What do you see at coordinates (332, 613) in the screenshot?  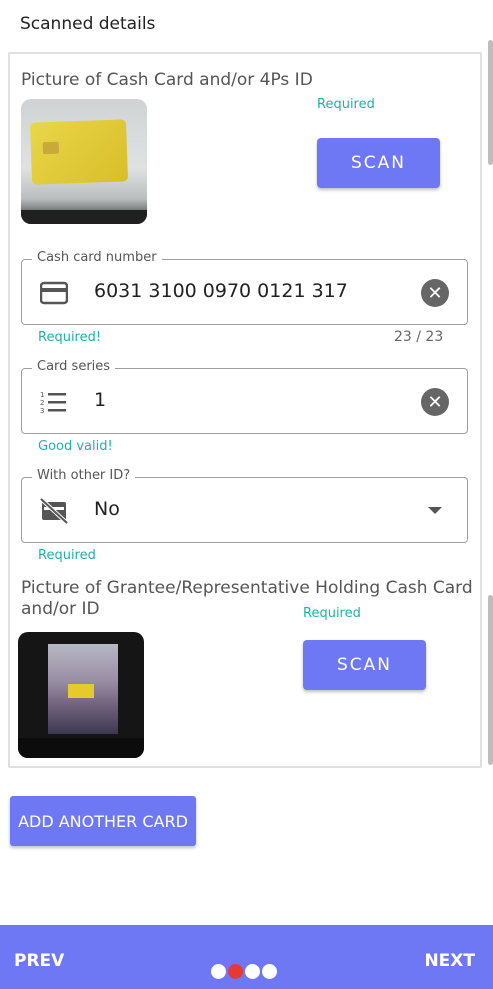 I see `grantee-picture-required: Required` at bounding box center [332, 613].